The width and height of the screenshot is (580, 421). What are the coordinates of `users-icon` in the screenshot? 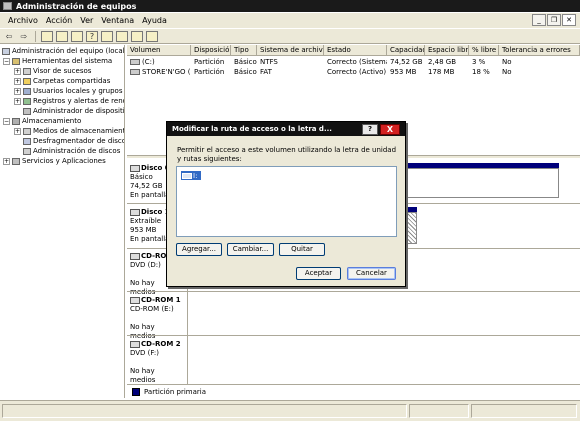 It's located at (27, 91).